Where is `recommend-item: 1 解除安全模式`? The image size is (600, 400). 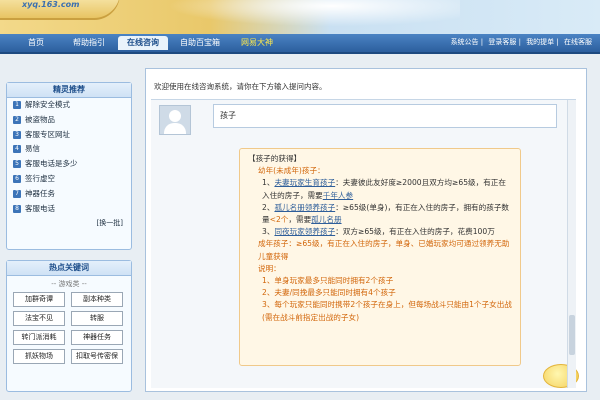
recommend-item: 1 解除安全模式 is located at coordinates (69, 105).